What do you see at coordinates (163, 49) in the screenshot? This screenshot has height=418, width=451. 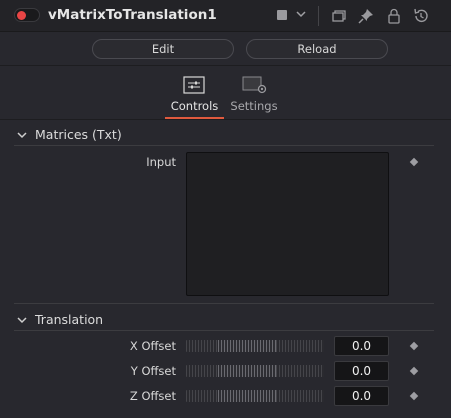 I see `edit-button: Edit` at bounding box center [163, 49].